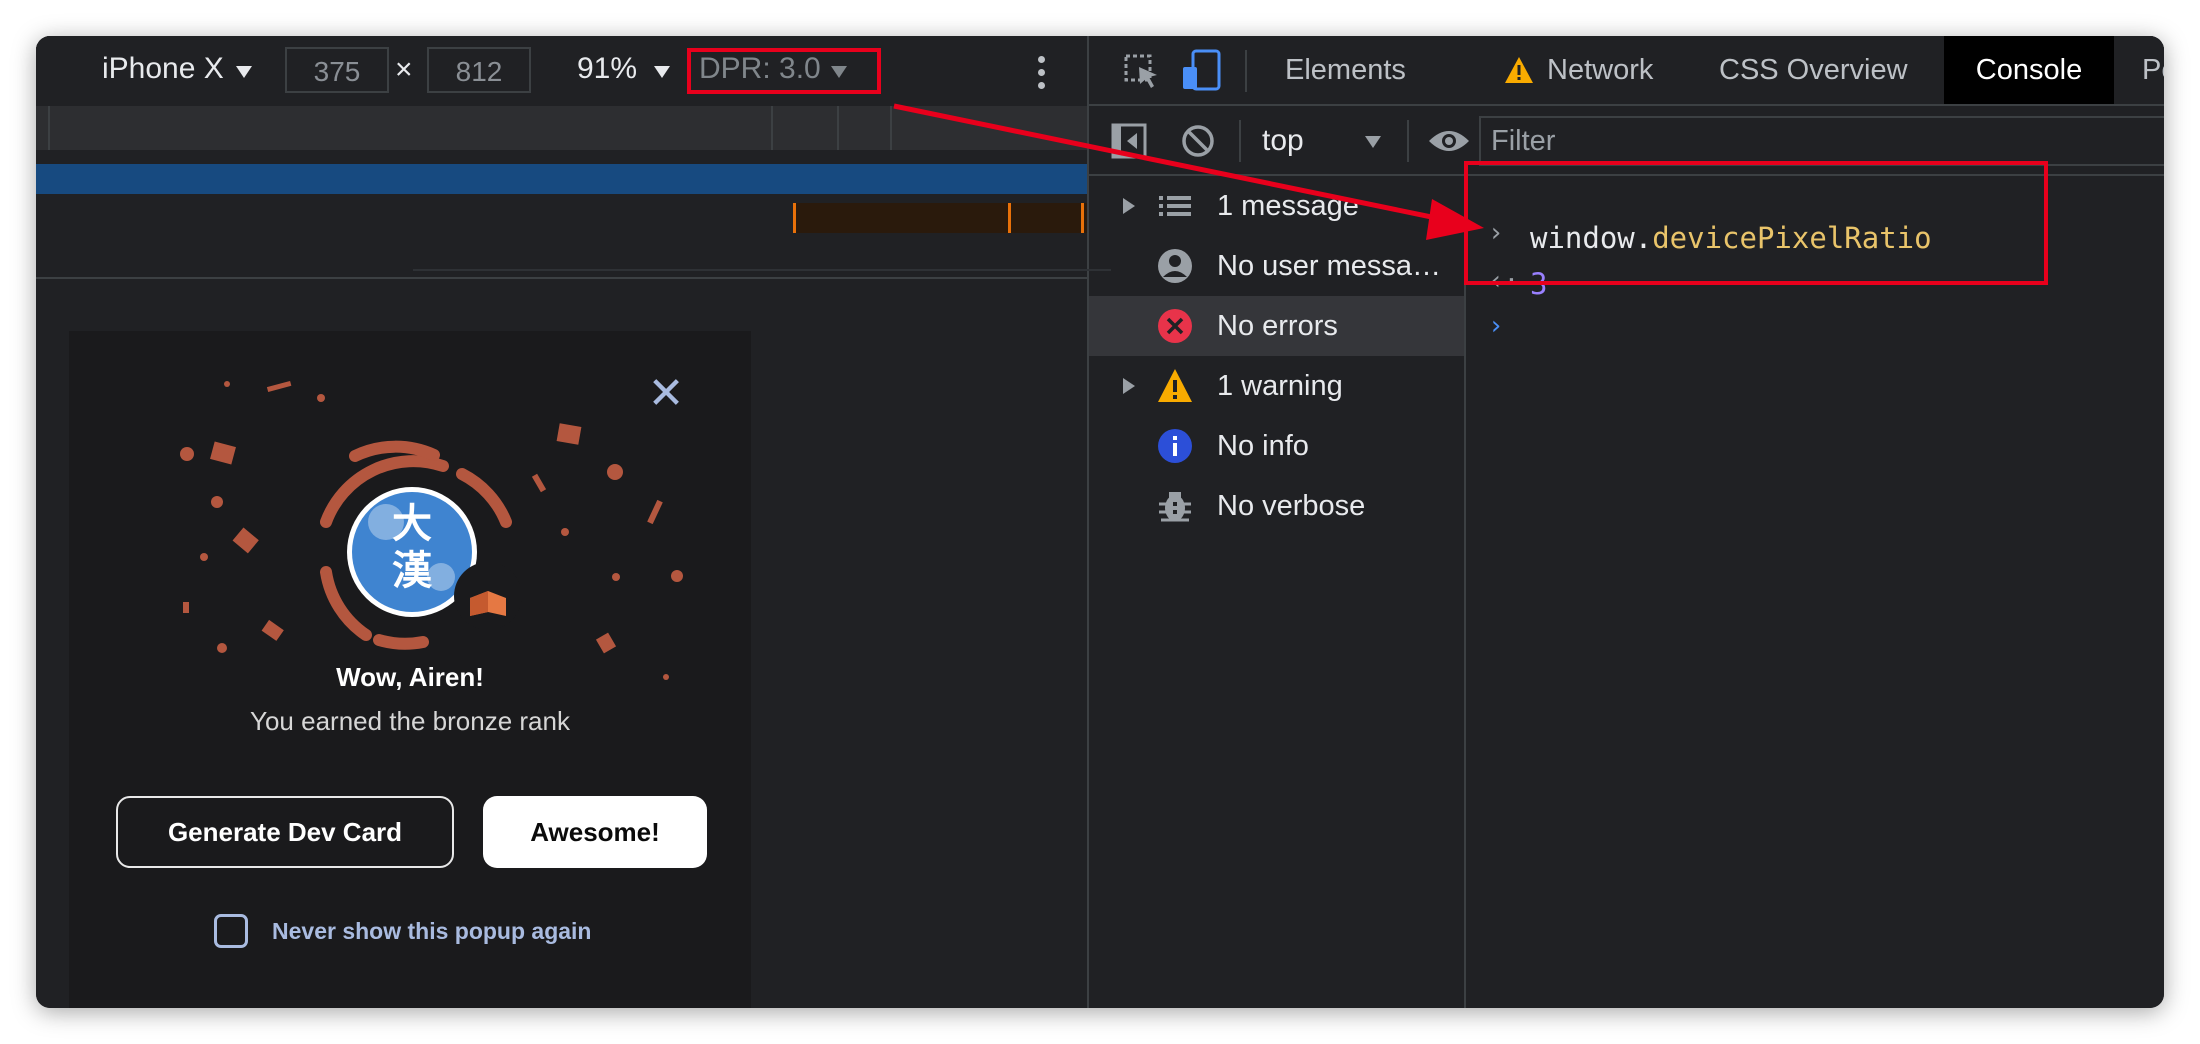 The width and height of the screenshot is (2200, 1044). I want to click on awesome-button: Awesome!, so click(595, 832).